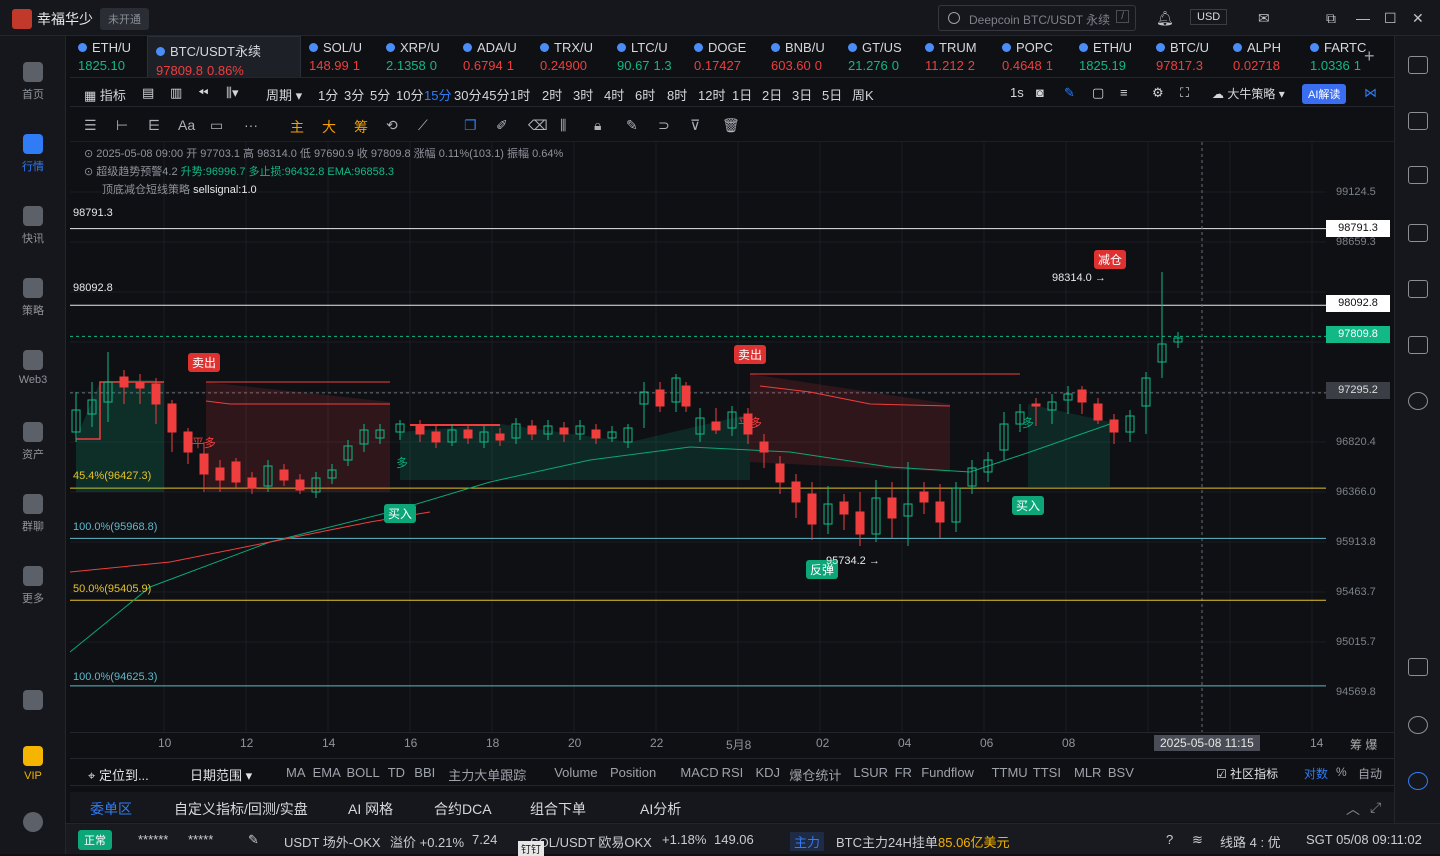 The image size is (1440, 856). Describe the element at coordinates (538, 125) in the screenshot. I see `eraser-icon: ⌫` at that location.